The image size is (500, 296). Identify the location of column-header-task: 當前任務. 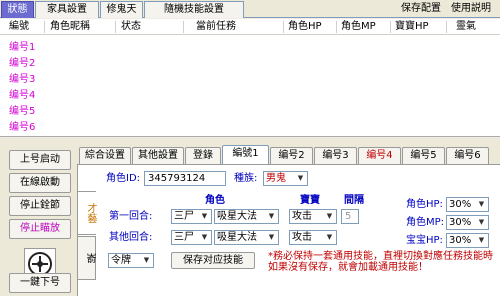
(216, 27).